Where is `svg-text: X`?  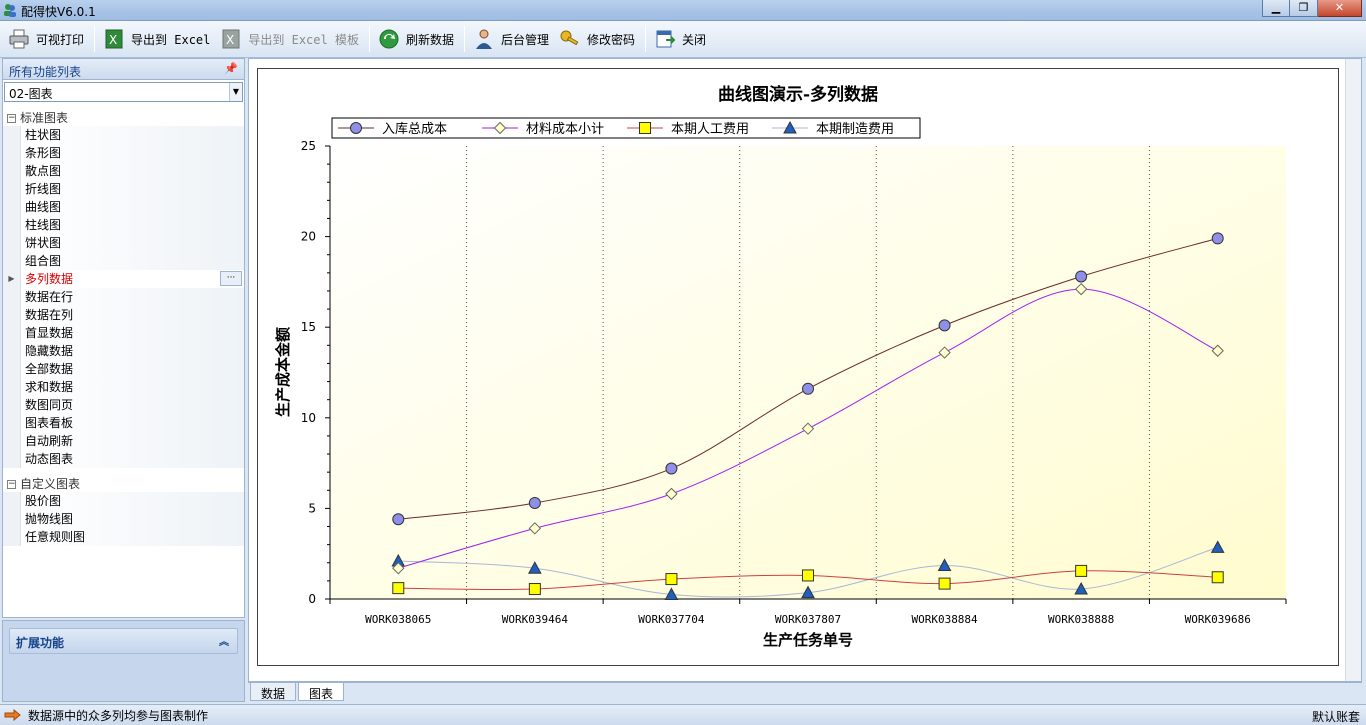 svg-text: X is located at coordinates (113, 40).